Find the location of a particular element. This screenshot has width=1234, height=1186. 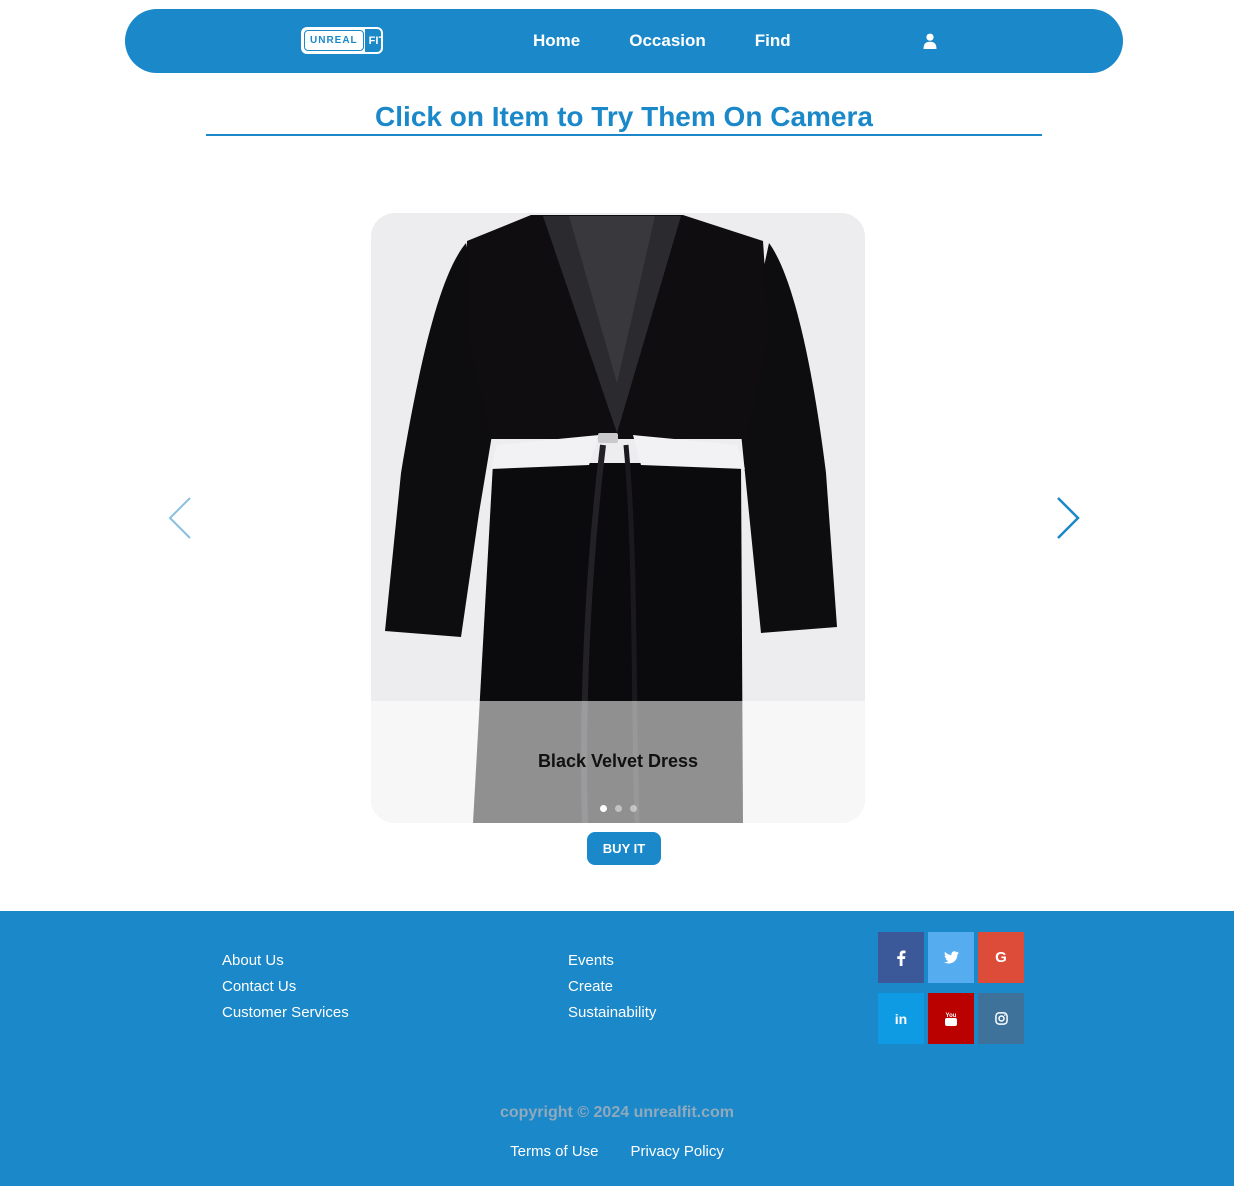

user-icon is located at coordinates (930, 41).